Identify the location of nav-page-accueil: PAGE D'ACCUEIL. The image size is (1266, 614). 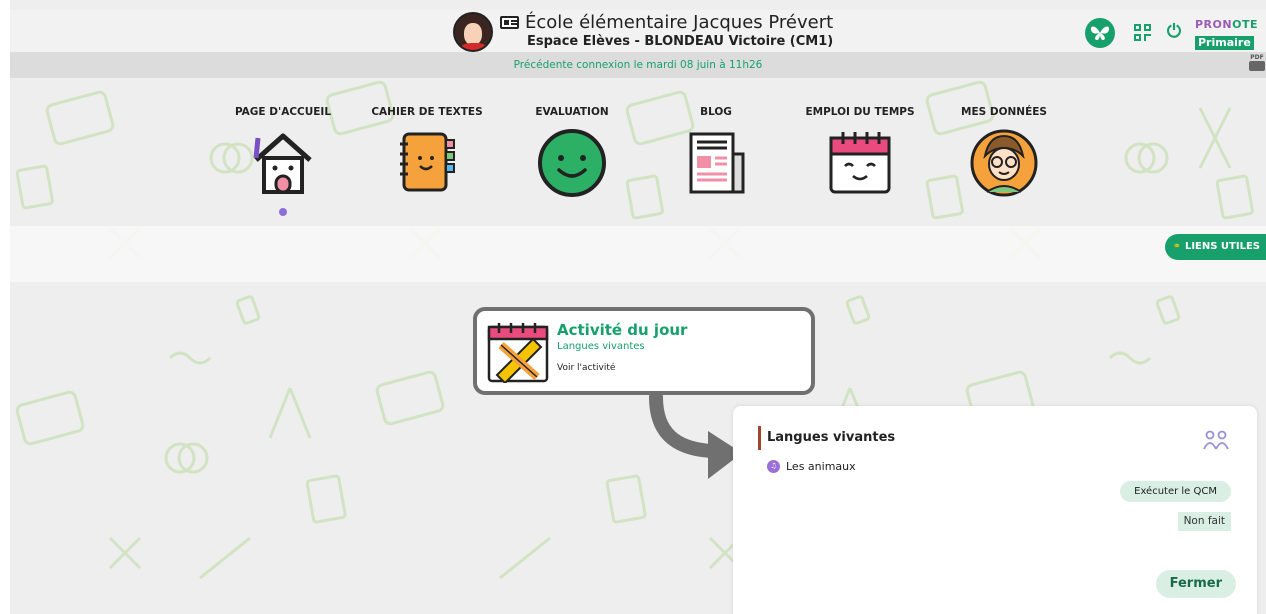
(283, 161).